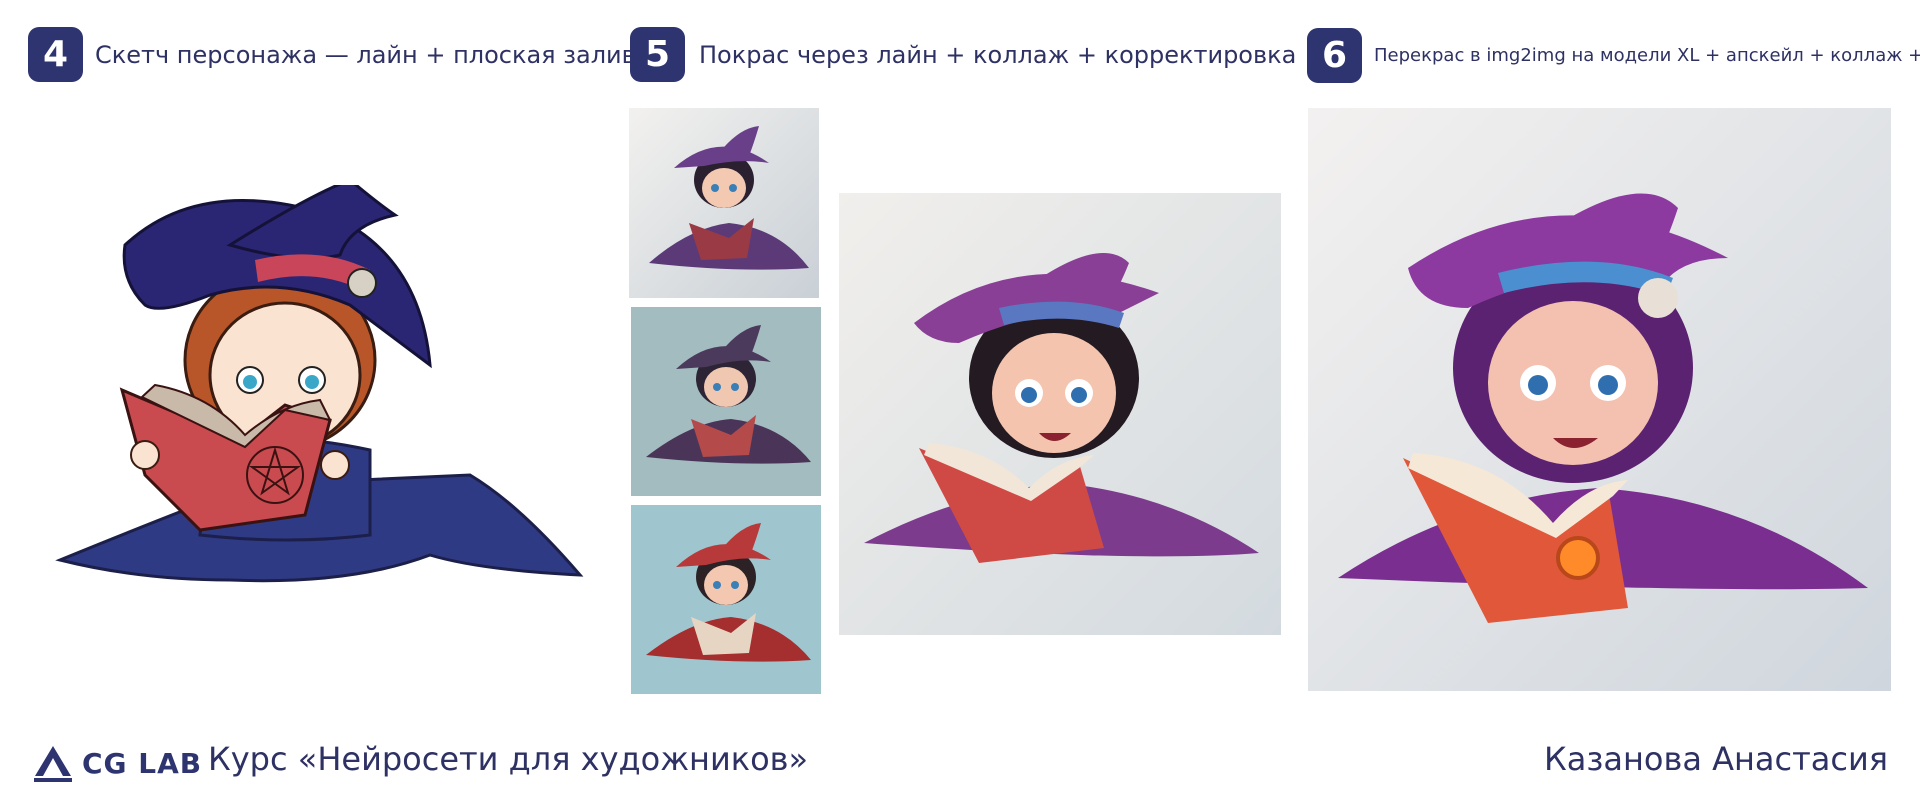 Image resolution: width=1920 pixels, height=805 pixels. What do you see at coordinates (1716, 759) in the screenshot?
I see `author-name: Казанова Анастасия` at bounding box center [1716, 759].